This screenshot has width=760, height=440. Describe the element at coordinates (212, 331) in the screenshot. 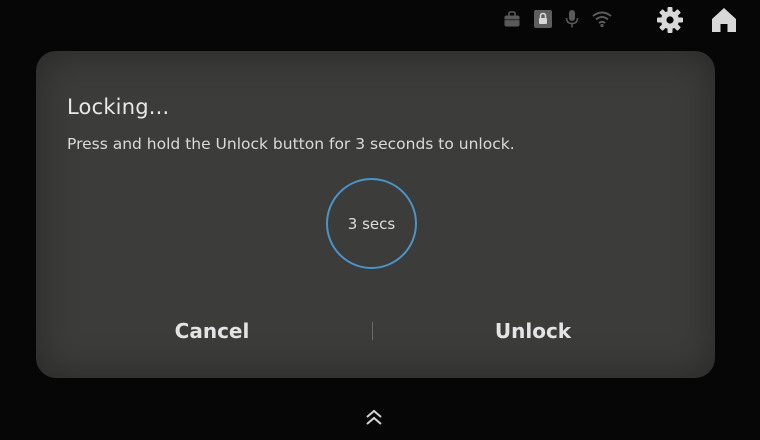

I see `cancel-button: Cancel` at that location.